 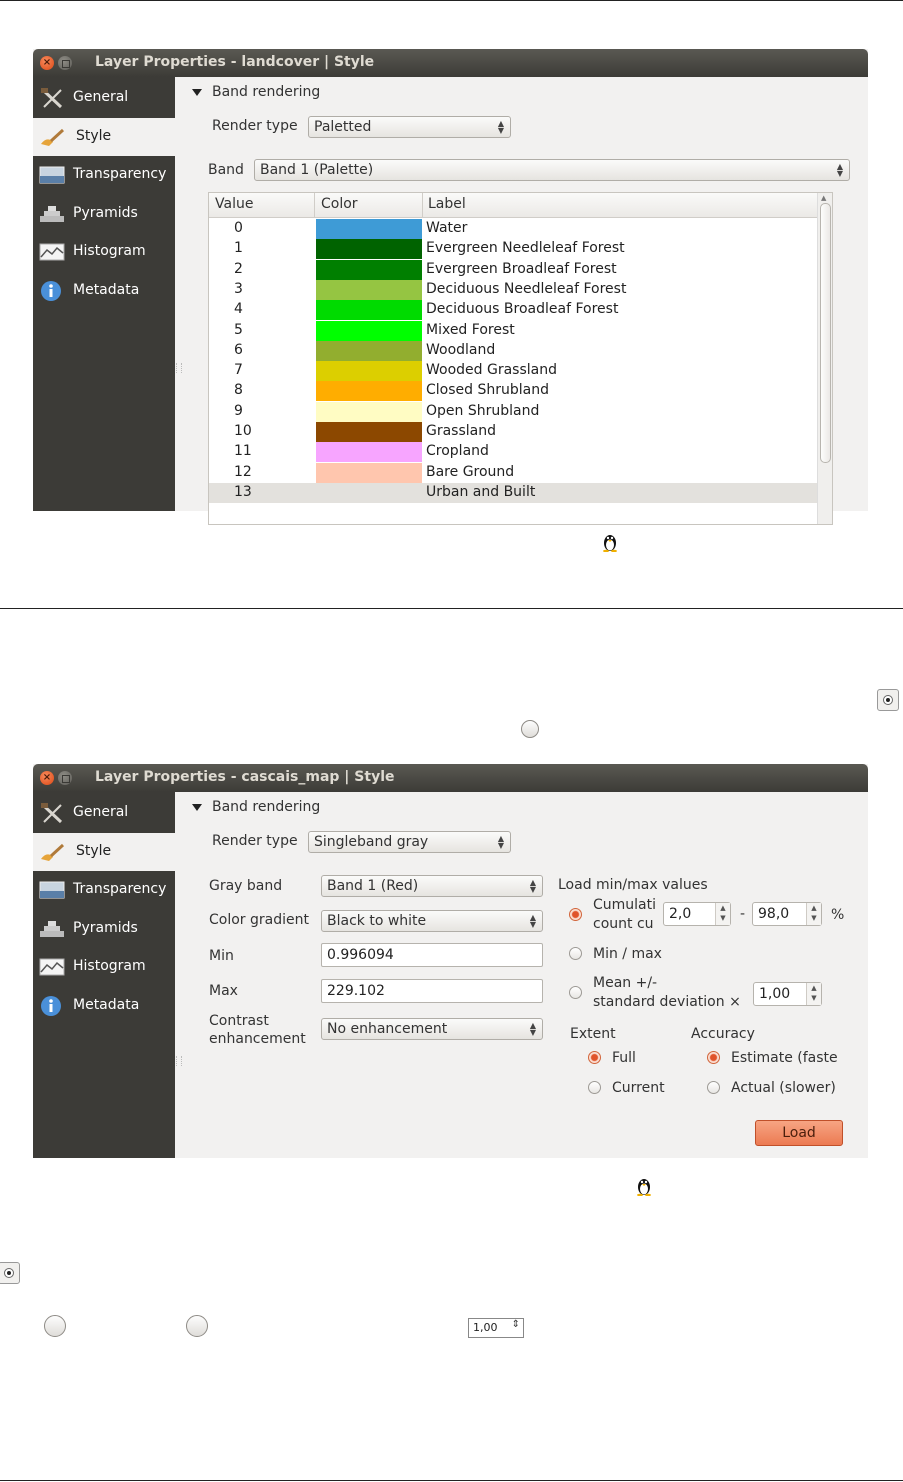 I want to click on mean-stddev-radio, so click(x=575, y=992).